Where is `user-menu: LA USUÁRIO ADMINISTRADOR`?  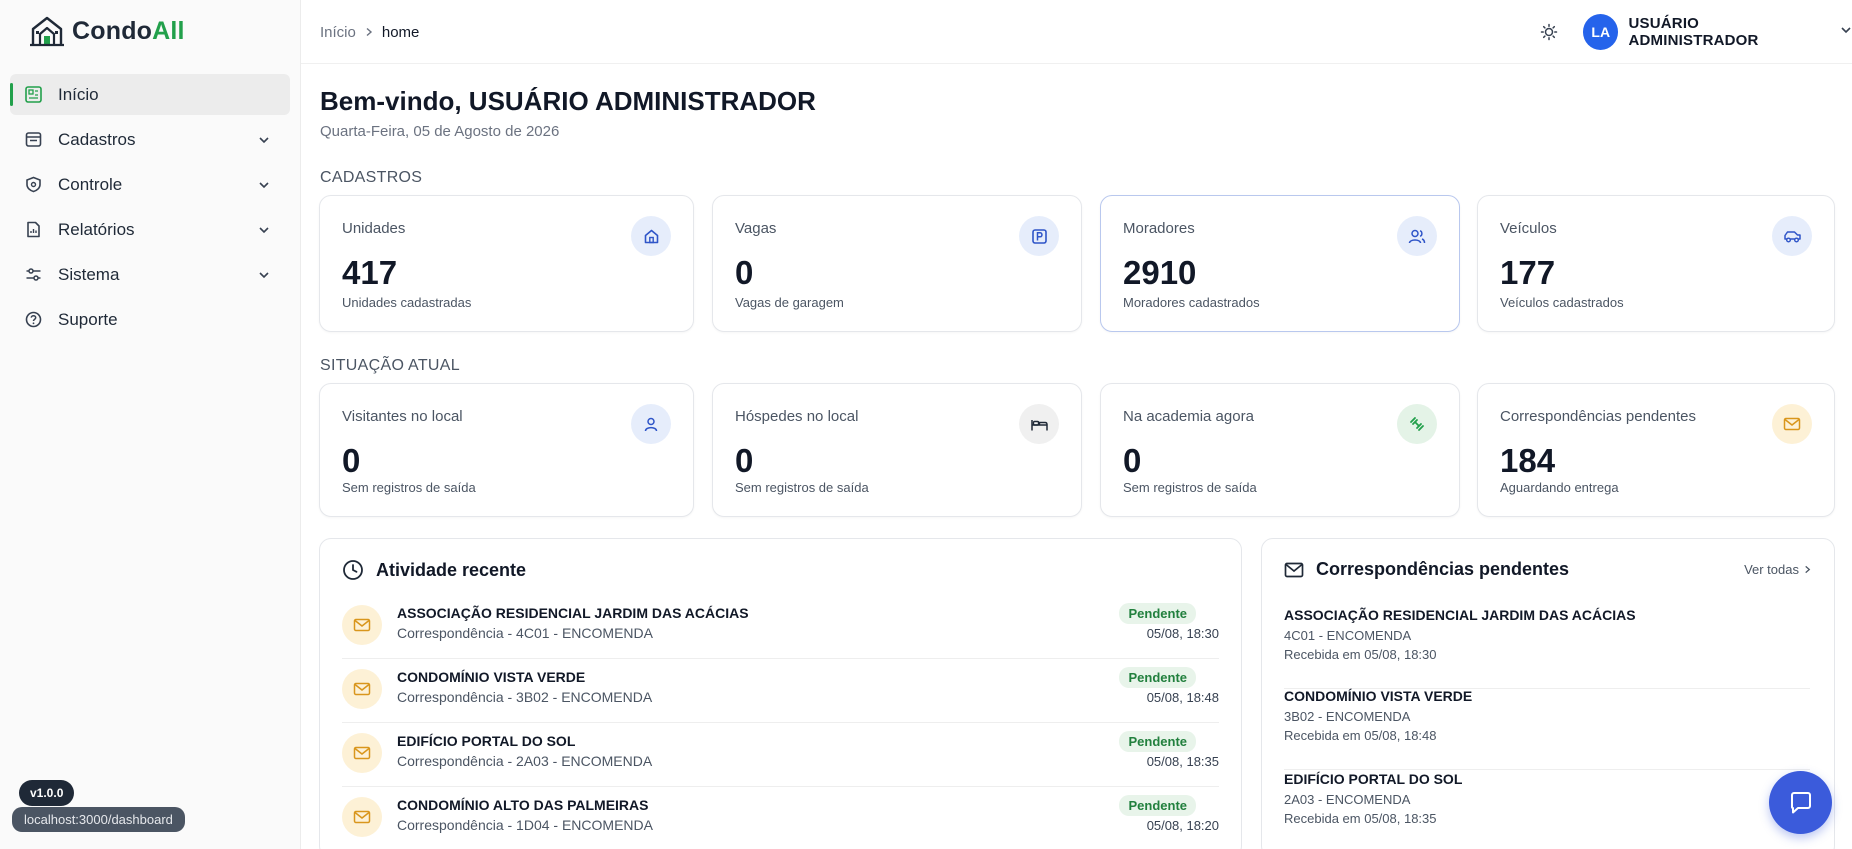
user-menu: LA USUÁRIO ADMINISTRADOR is located at coordinates (1717, 32).